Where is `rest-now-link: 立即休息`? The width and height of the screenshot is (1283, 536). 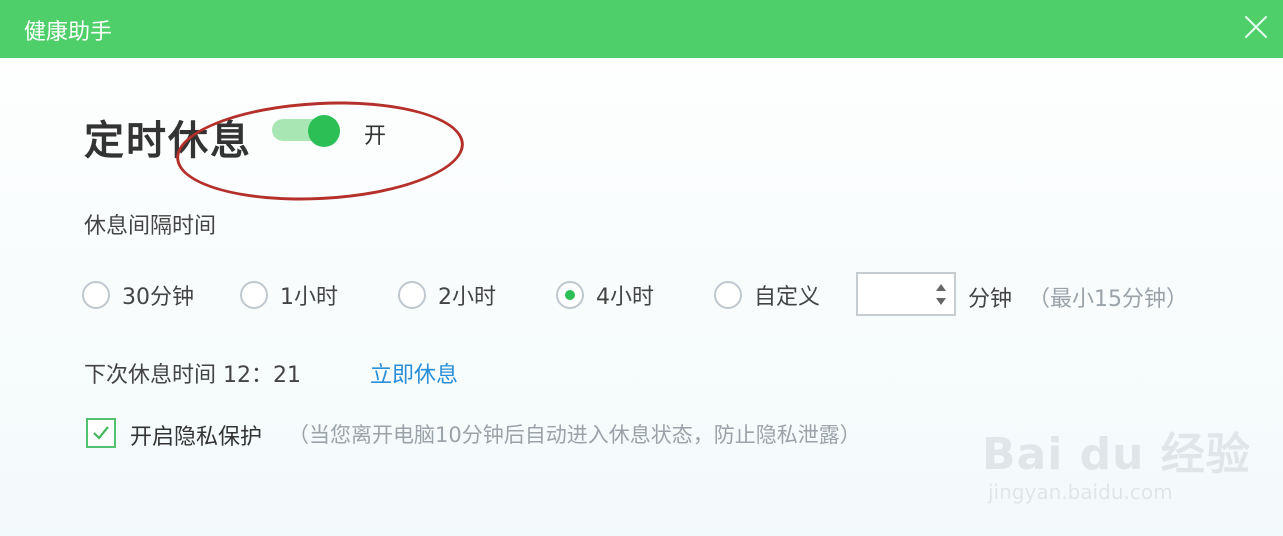
rest-now-link: 立即休息 is located at coordinates (414, 373).